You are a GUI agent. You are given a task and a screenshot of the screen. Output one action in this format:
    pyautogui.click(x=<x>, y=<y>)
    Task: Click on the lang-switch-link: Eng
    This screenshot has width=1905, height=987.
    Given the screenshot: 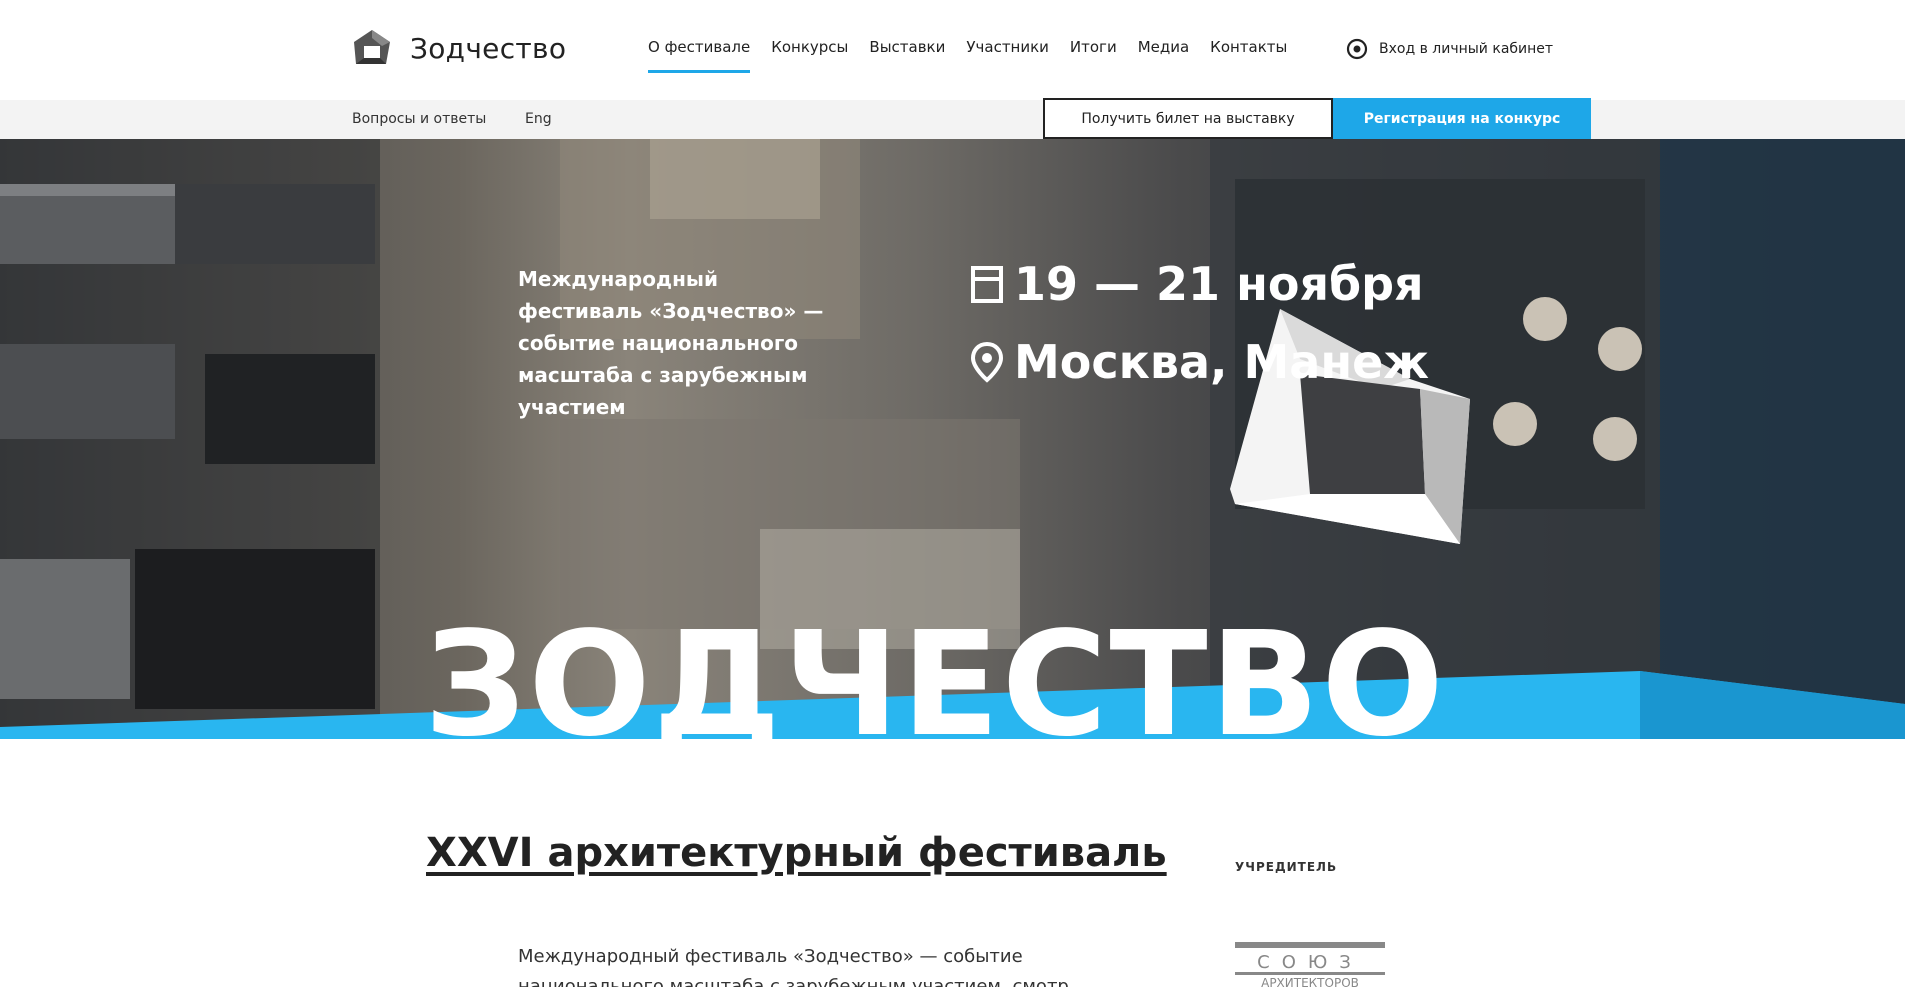 What is the action you would take?
    pyautogui.click(x=538, y=119)
    